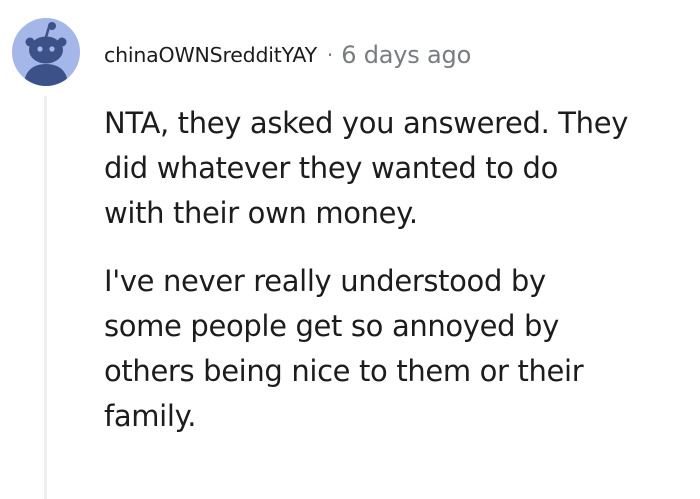 Image resolution: width=700 pixels, height=499 pixels. What do you see at coordinates (46, 52) in the screenshot?
I see `user-avatar-icon` at bounding box center [46, 52].